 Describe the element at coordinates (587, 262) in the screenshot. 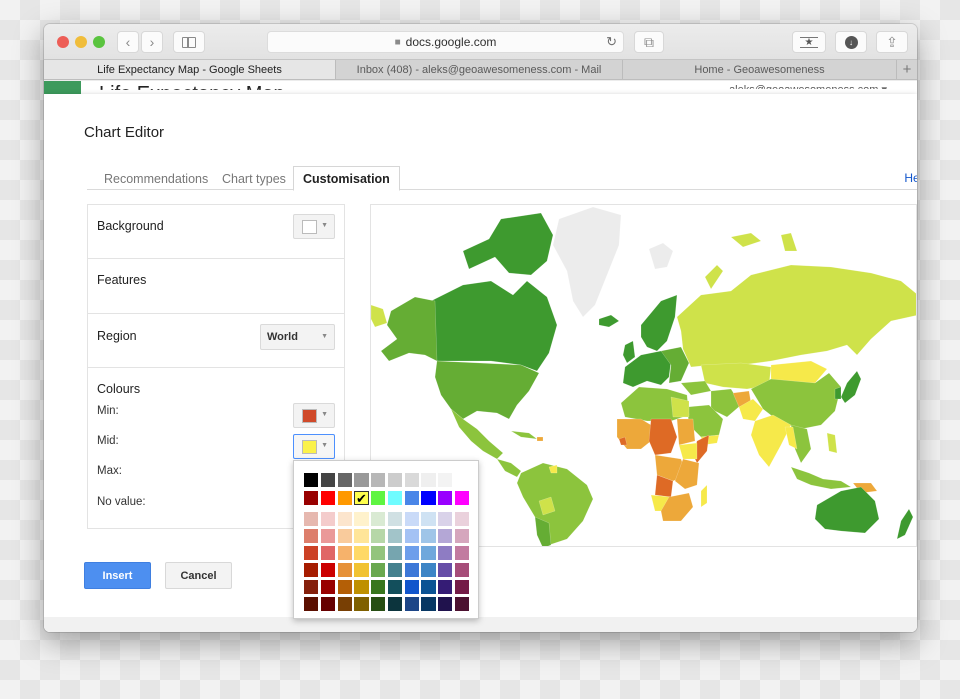

I see `region-greenland` at that location.